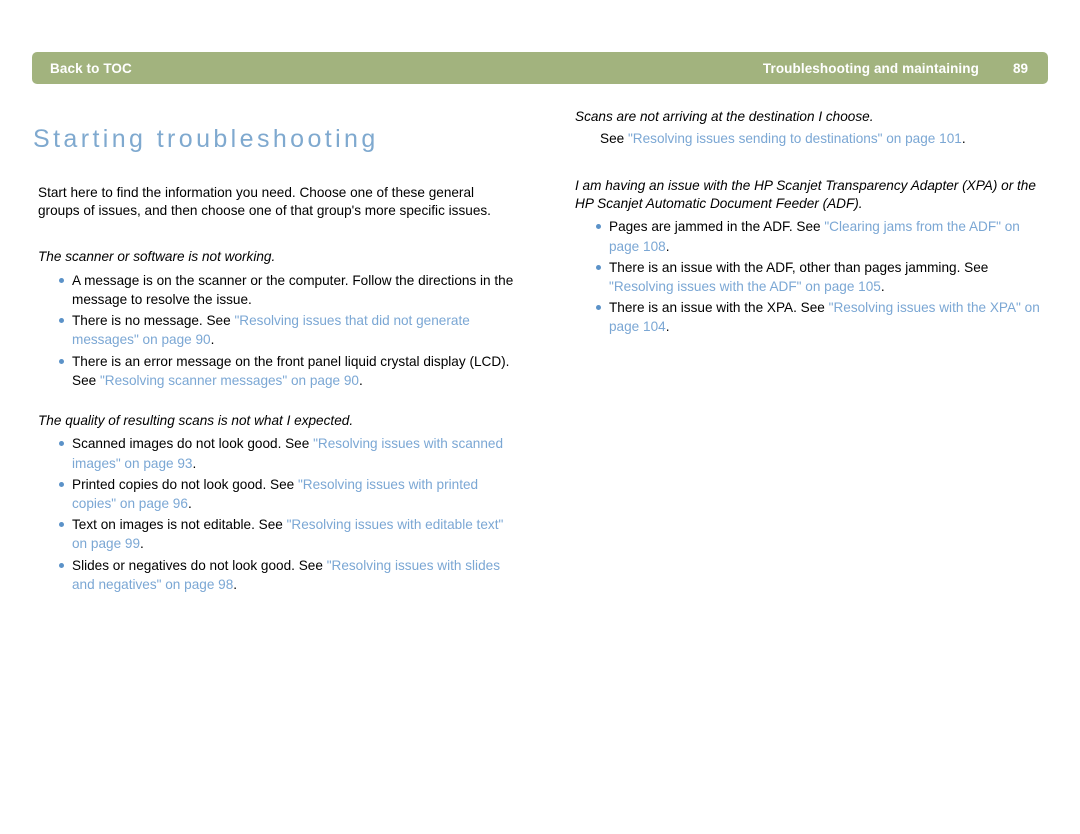  I want to click on bullet-text: Printed copies do not look good. See, so click(185, 484).